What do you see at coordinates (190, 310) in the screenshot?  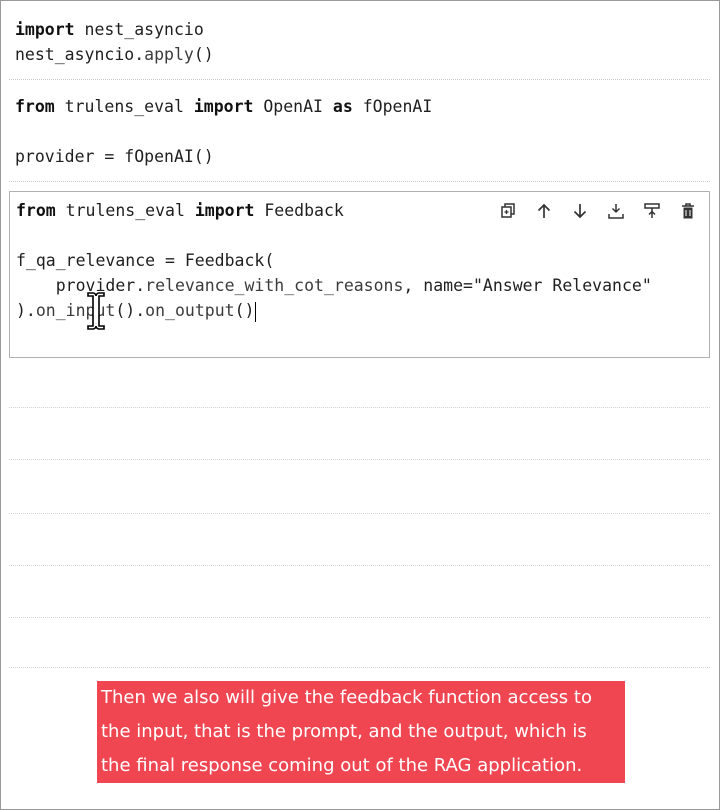 I see `code-function: on_output` at bounding box center [190, 310].